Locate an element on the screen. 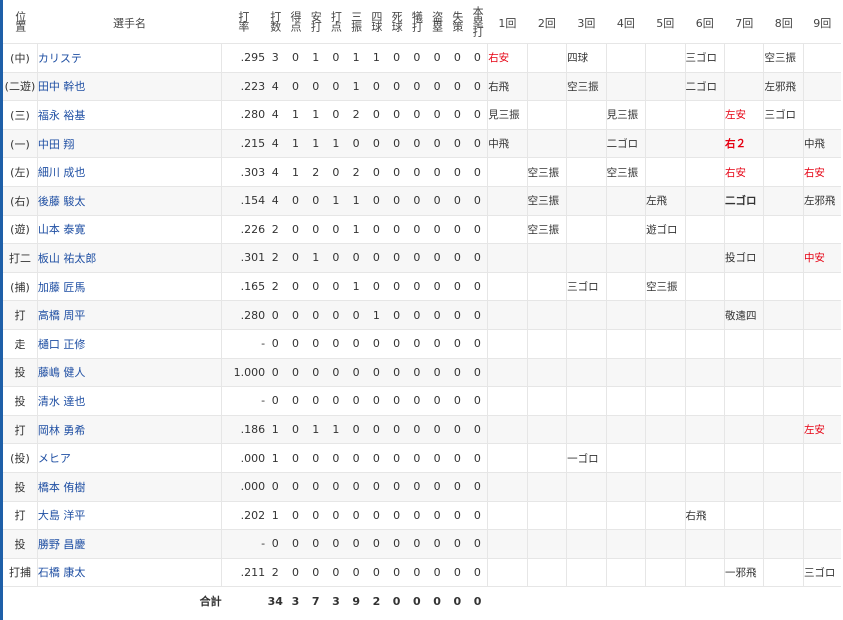  header-stat: 死球 is located at coordinates (396, 23).